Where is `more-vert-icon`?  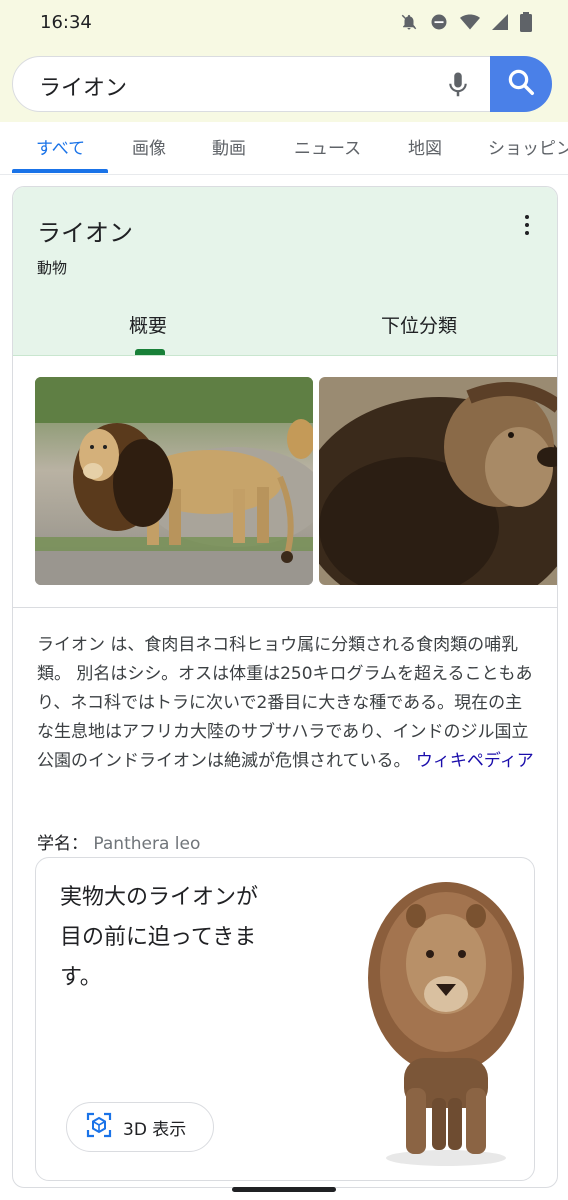 more-vert-icon is located at coordinates (528, 227).